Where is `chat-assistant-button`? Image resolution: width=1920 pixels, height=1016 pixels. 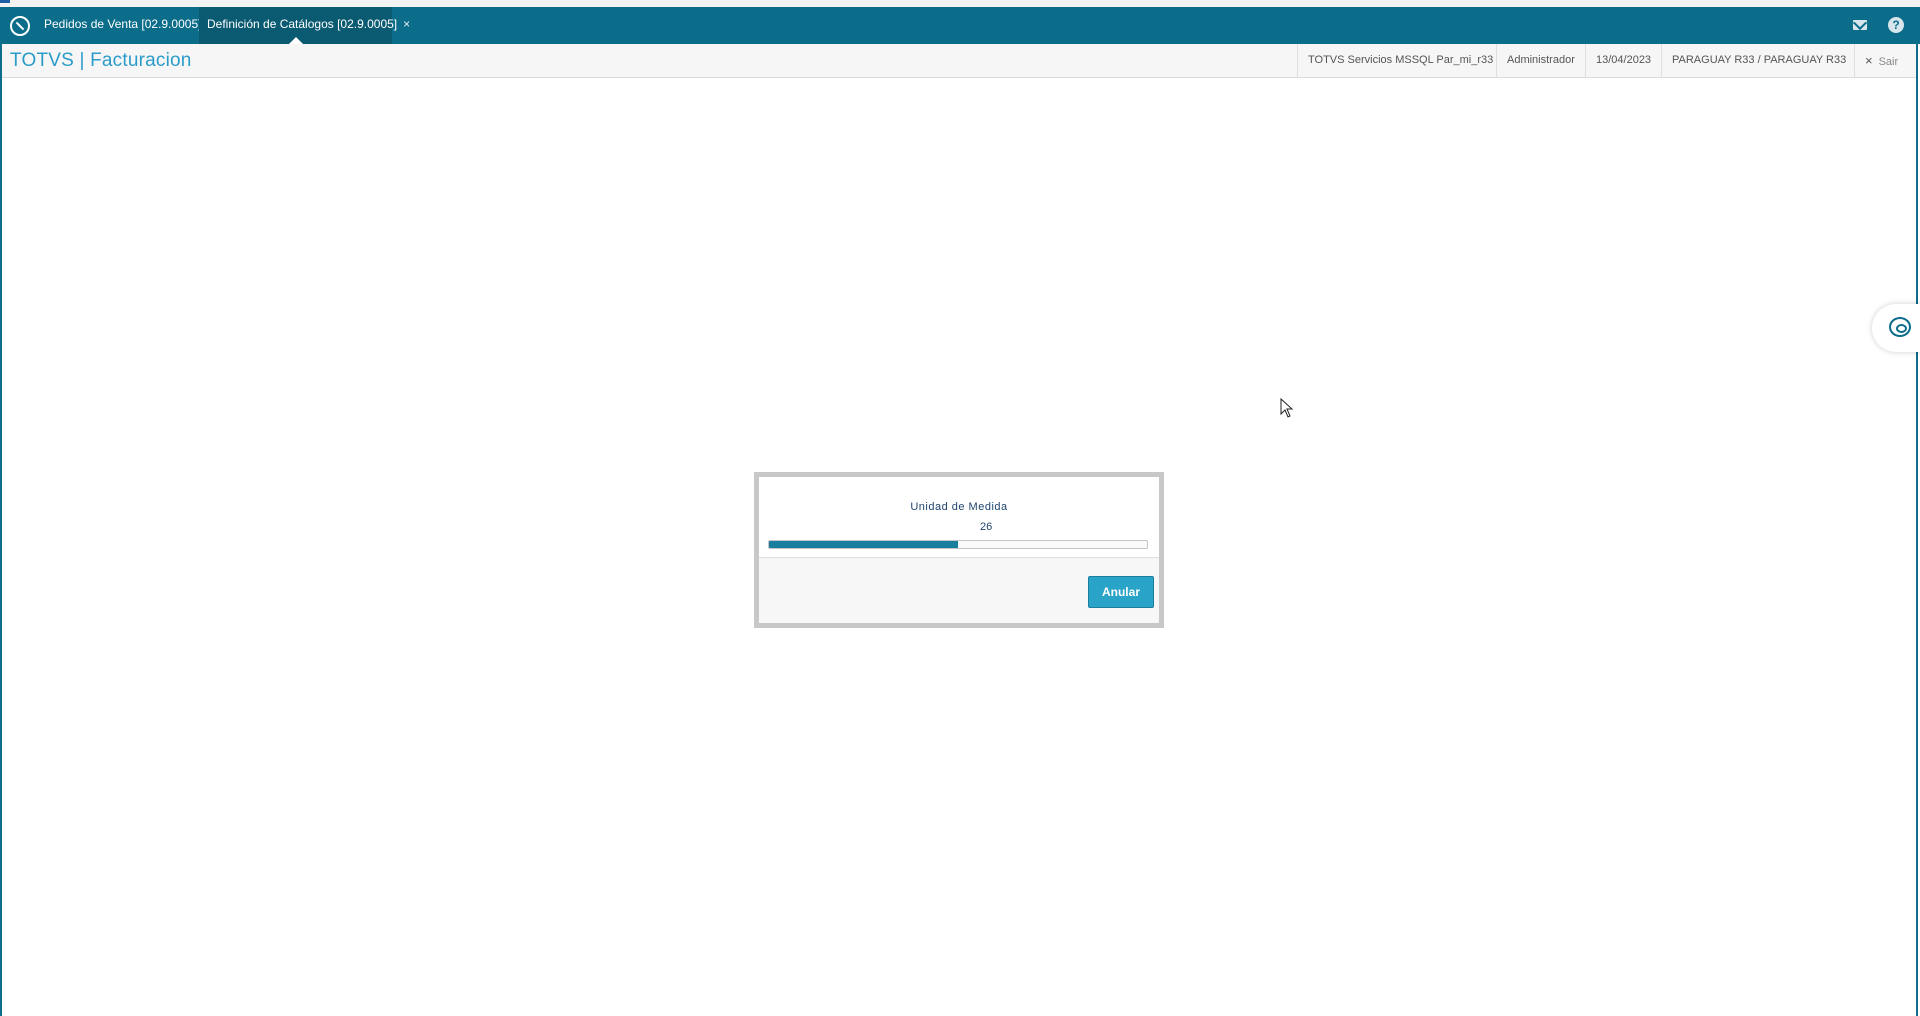
chat-assistant-button is located at coordinates (1896, 328).